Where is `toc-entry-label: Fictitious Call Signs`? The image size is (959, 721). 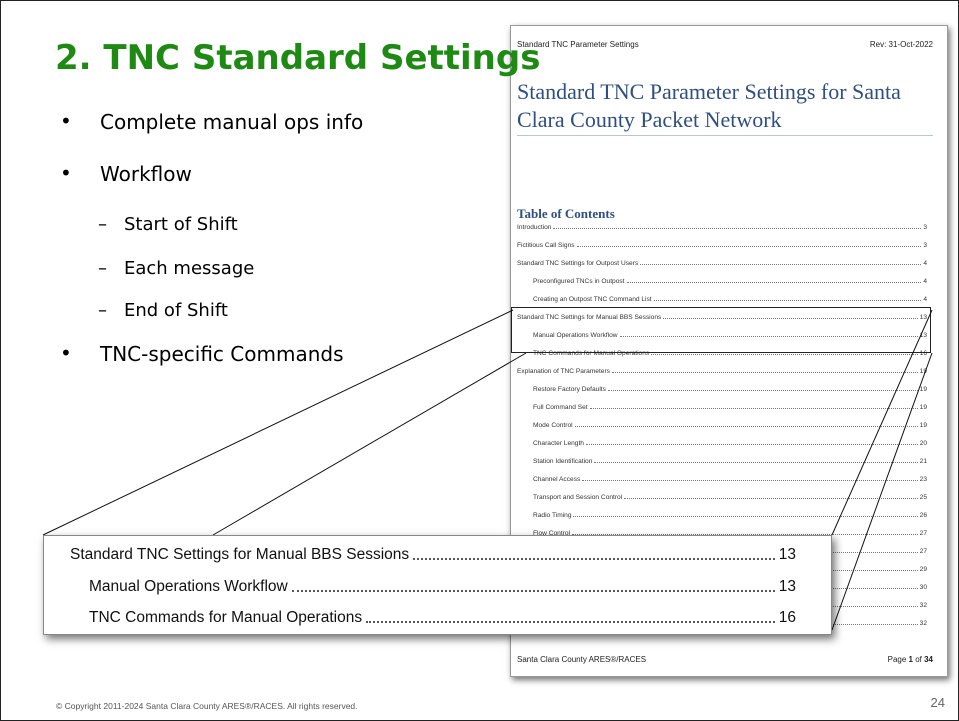 toc-entry-label: Fictitious Call Signs is located at coordinates (546, 245).